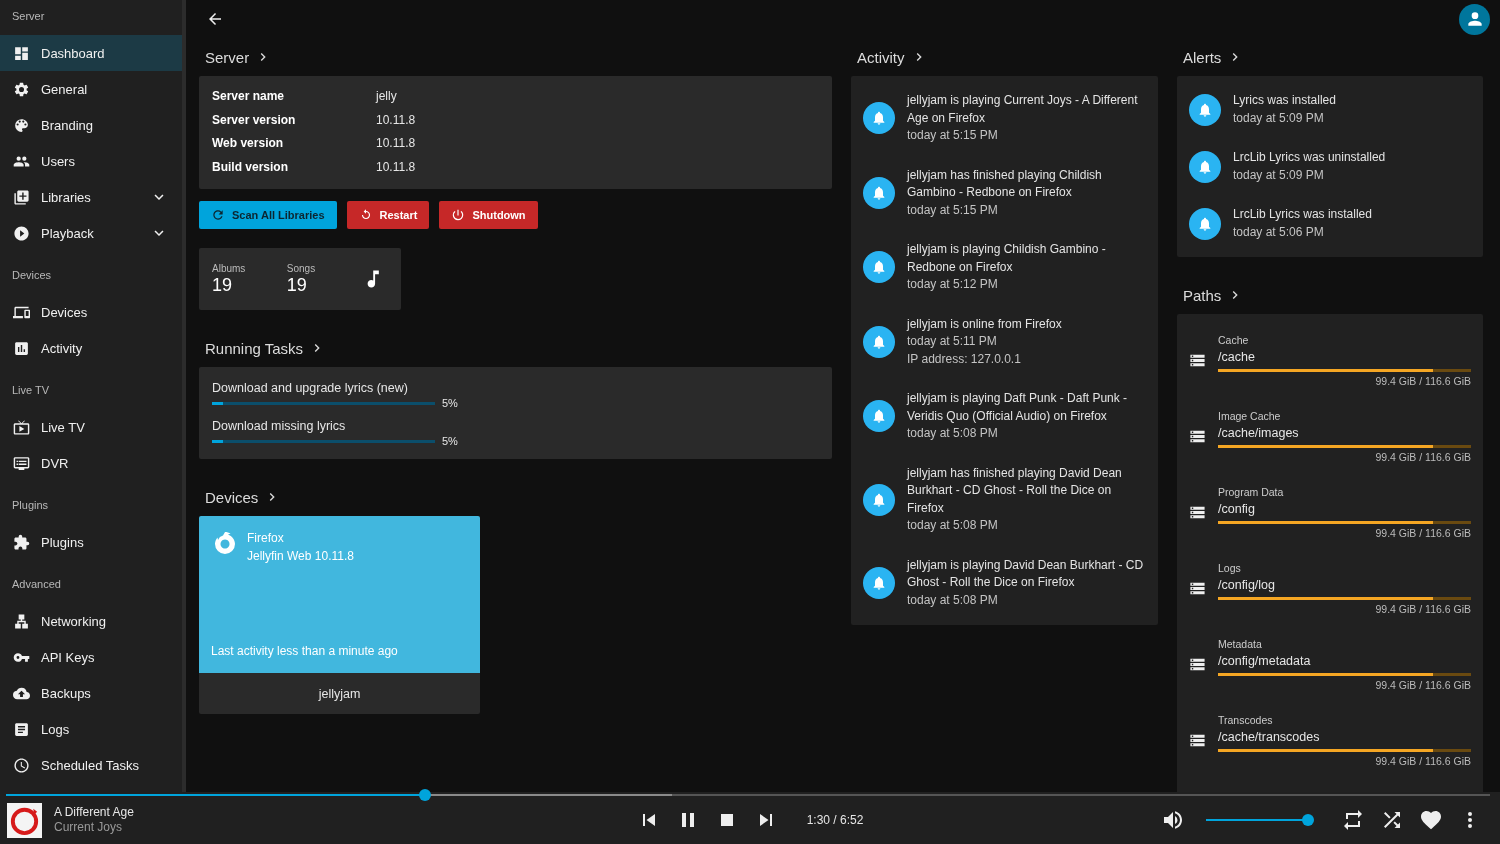 The image size is (1500, 844). I want to click on tv-icon, so click(21, 427).